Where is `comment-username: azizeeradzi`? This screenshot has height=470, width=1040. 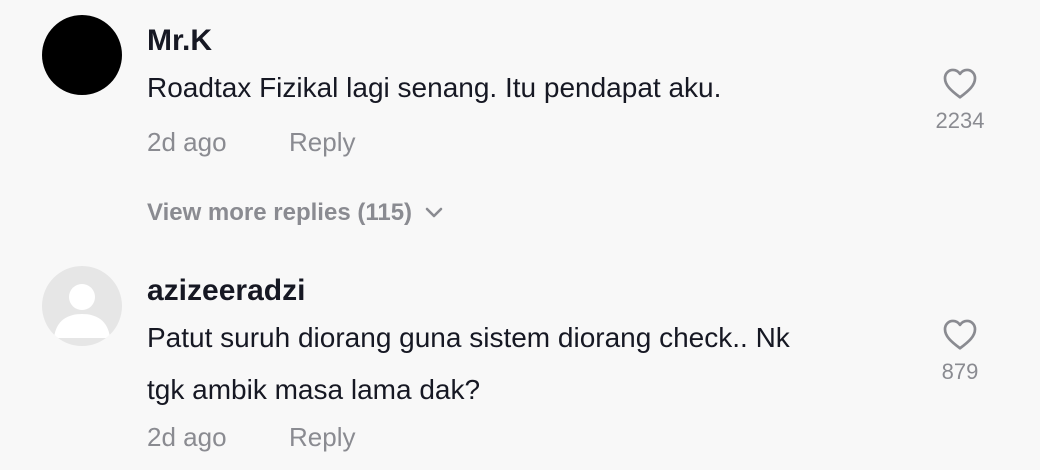
comment-username: azizeeradzi is located at coordinates (226, 291).